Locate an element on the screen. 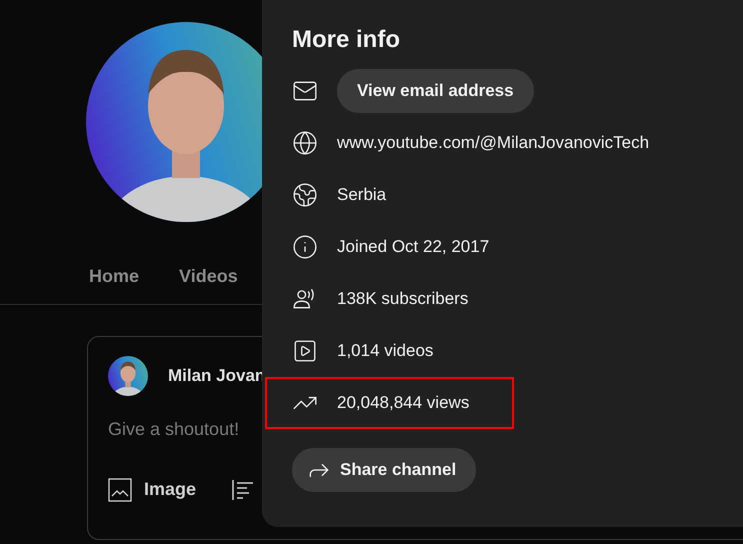 This screenshot has height=544, width=743. info-text: 138K subscribers is located at coordinates (402, 299).